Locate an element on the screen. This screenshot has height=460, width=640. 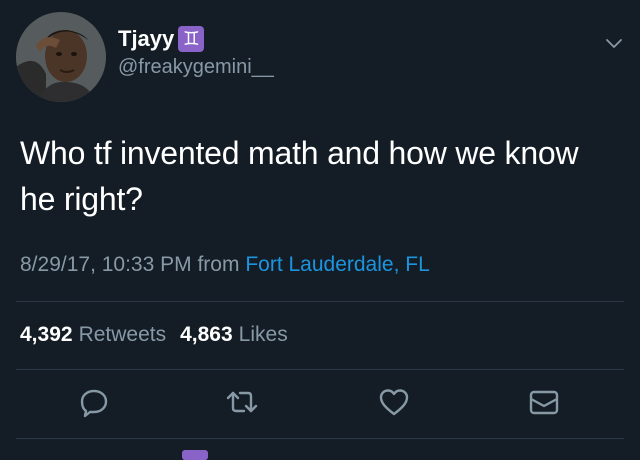
envelope-icon is located at coordinates (544, 402).